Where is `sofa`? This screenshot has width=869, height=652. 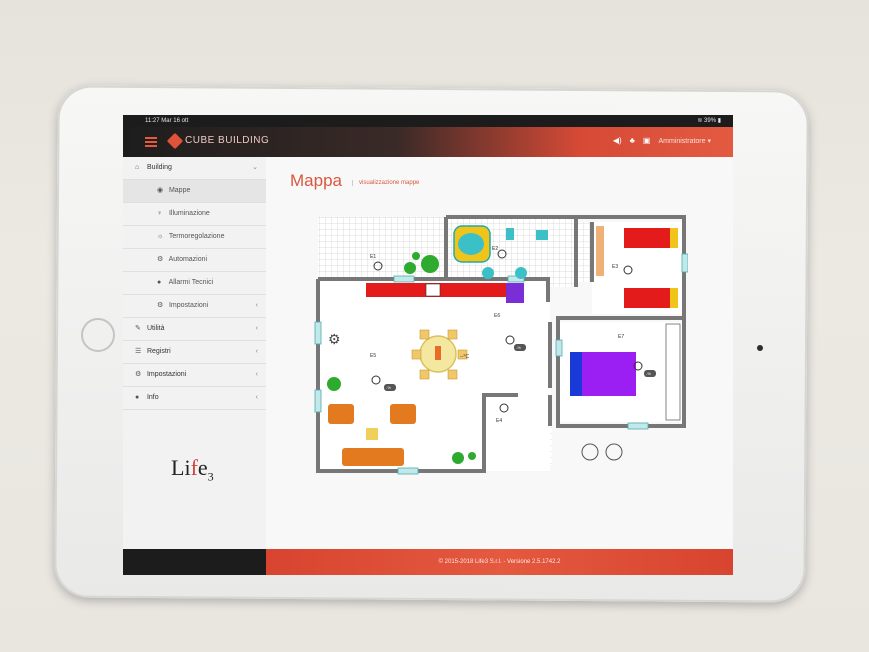
sofa is located at coordinates (373, 457).